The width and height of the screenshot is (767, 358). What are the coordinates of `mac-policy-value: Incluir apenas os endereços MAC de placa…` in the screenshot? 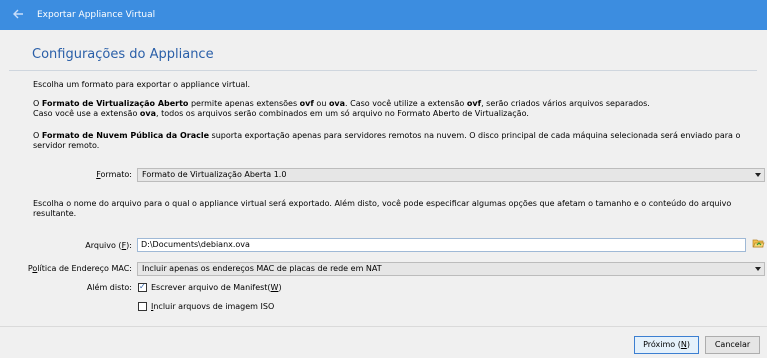 It's located at (262, 268).